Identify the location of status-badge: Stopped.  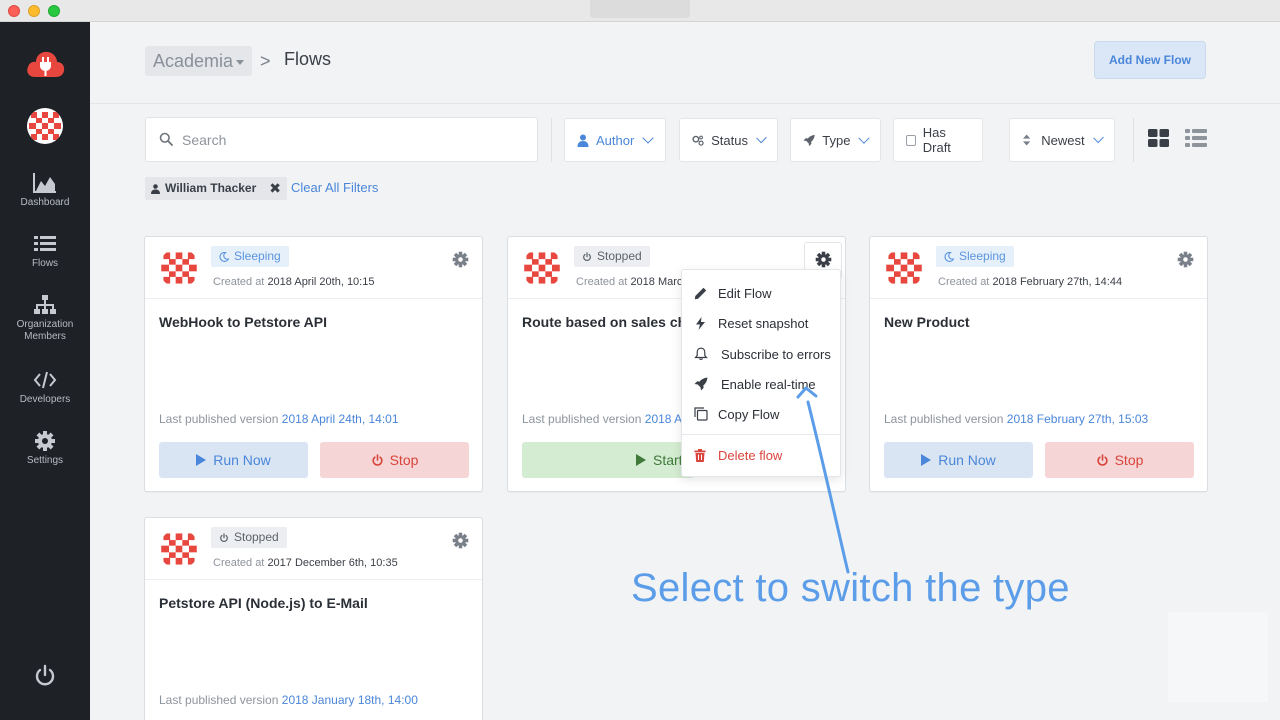
(612, 256).